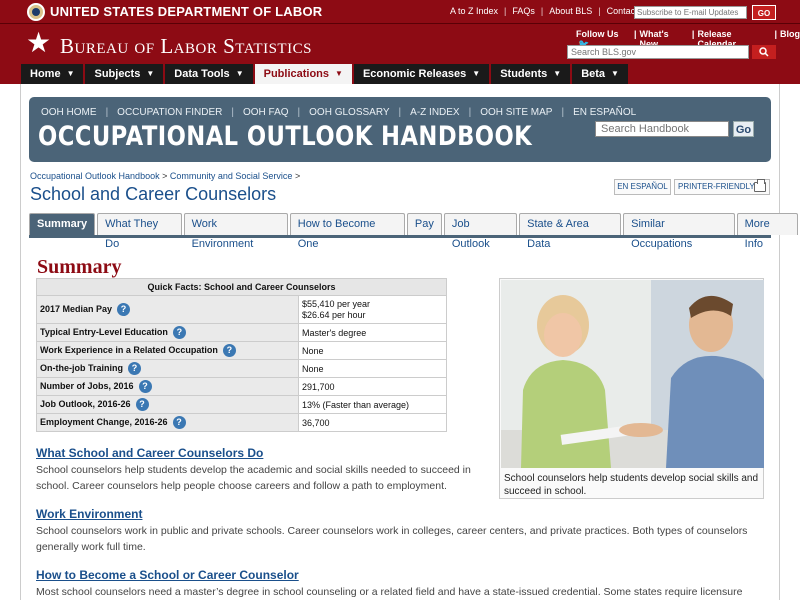 This screenshot has height=600, width=800. Describe the element at coordinates (600, 74) in the screenshot. I see `nav-beta: Beta ▼` at that location.